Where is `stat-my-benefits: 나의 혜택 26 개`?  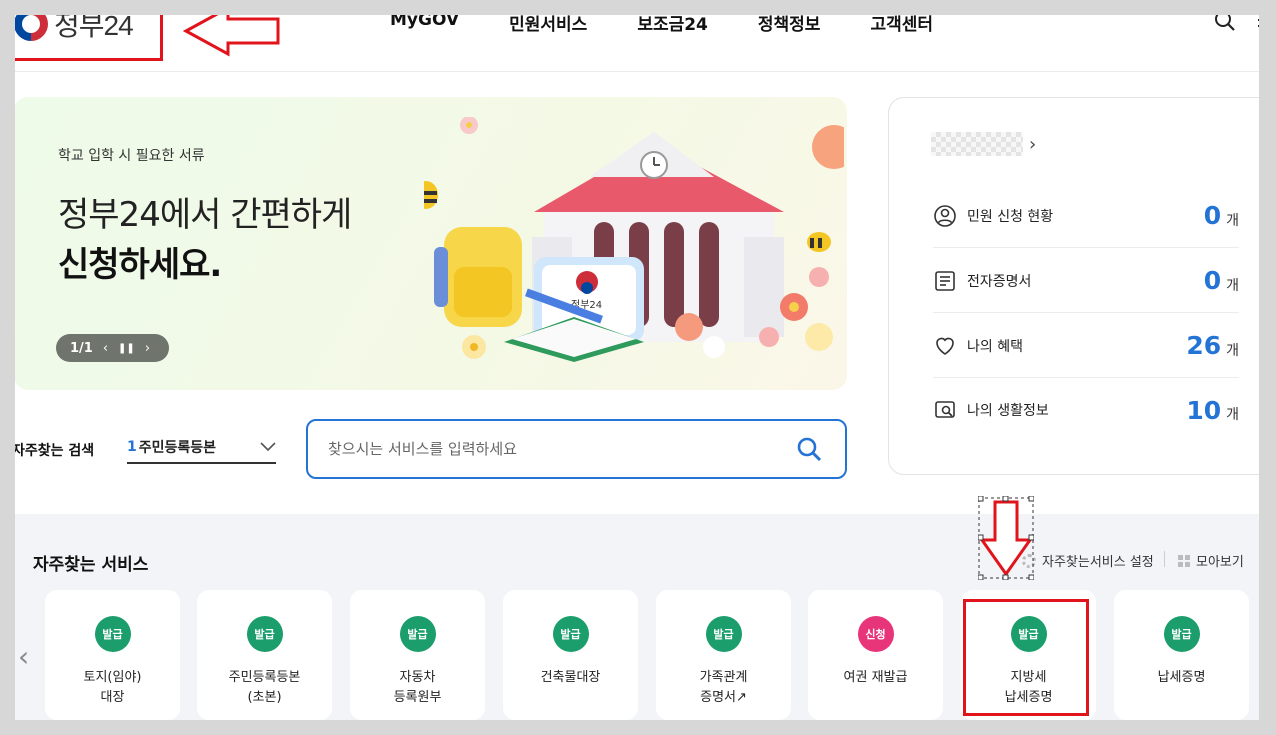
stat-my-benefits: 나의 혜택 26 개 is located at coordinates (1086, 346).